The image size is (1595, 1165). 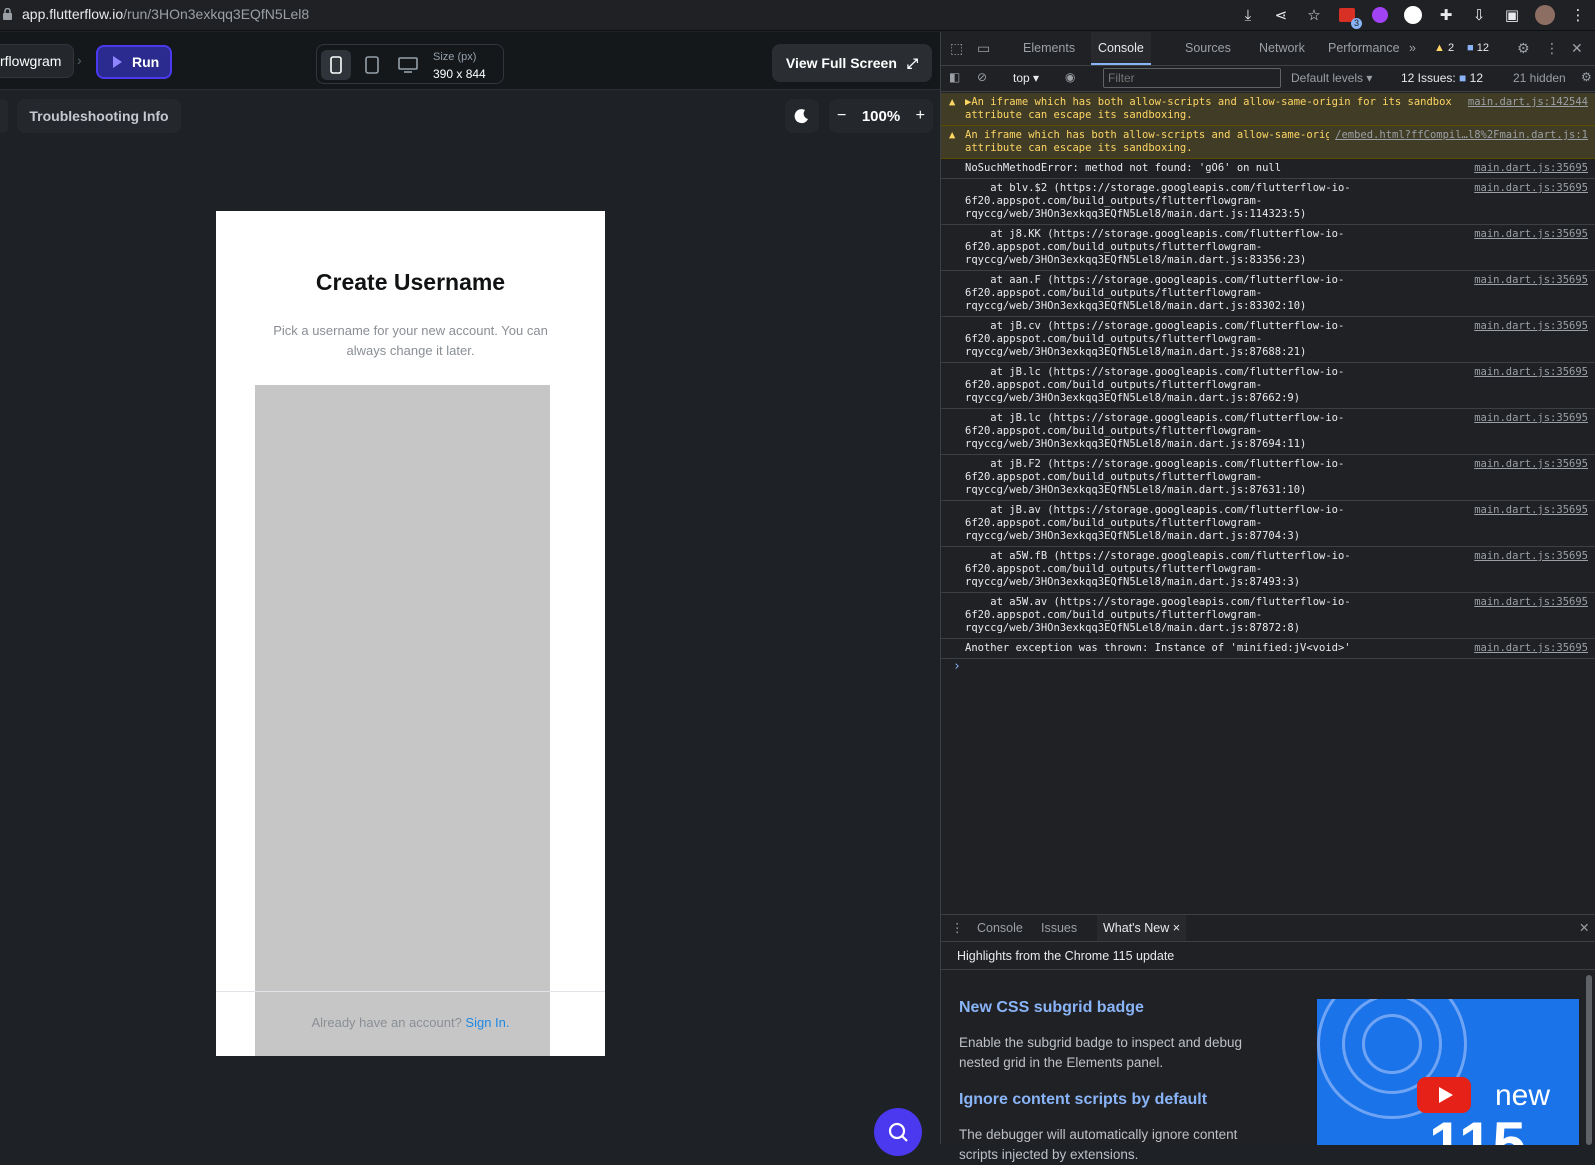 I want to click on device-size-selector: Size (px) 390 x 844, so click(x=410, y=64).